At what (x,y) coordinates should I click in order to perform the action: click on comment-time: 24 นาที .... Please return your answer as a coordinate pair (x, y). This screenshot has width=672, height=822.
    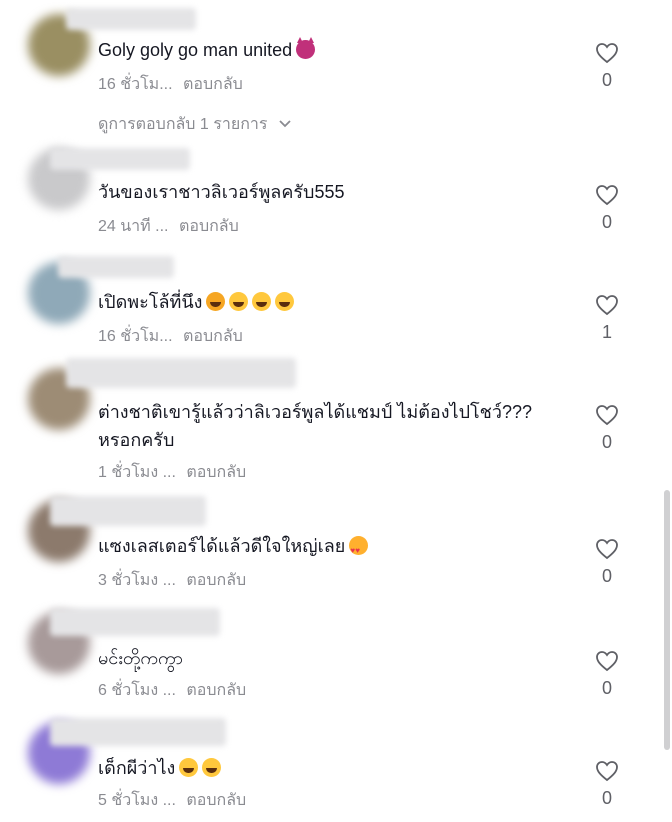
    Looking at the image, I should click on (133, 226).